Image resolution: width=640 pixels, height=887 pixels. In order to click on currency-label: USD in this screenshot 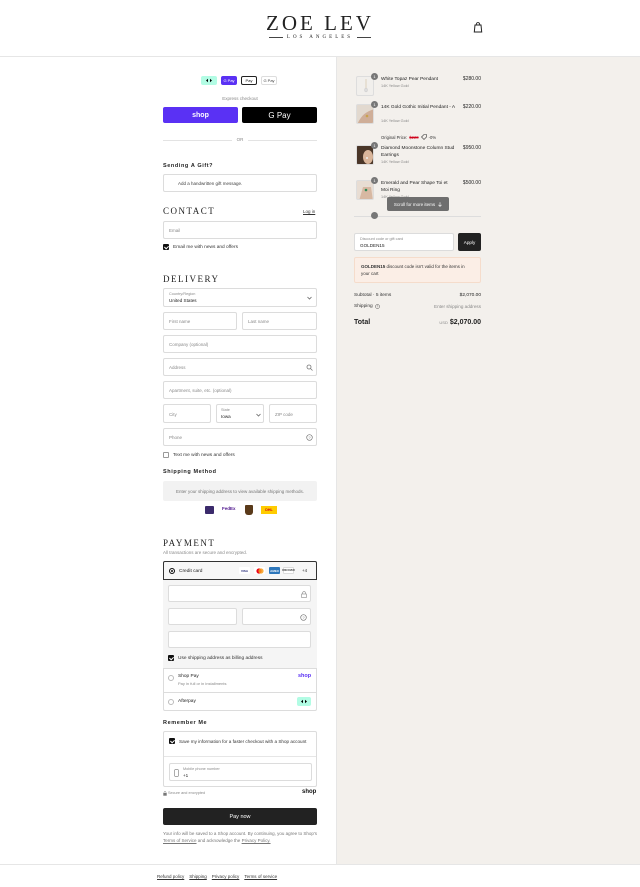, I will do `click(443, 322)`.